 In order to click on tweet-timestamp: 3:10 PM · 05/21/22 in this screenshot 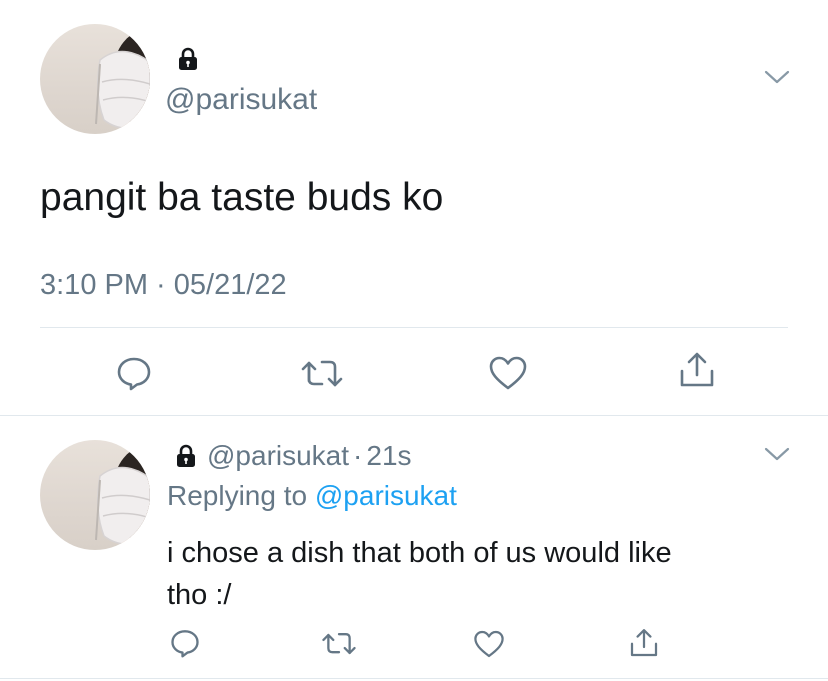, I will do `click(163, 285)`.